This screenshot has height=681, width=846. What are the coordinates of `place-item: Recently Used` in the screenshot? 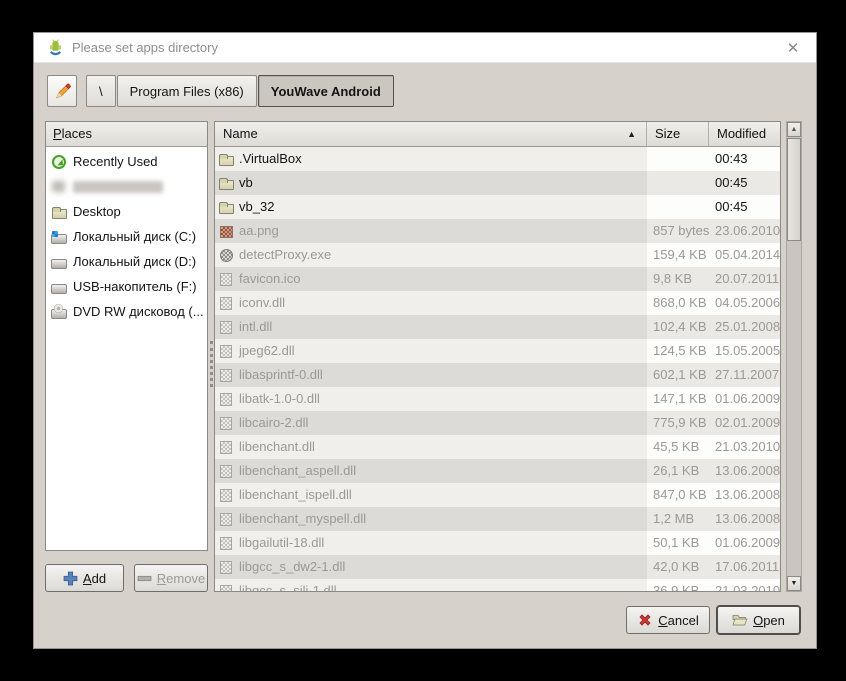 It's located at (126, 161).